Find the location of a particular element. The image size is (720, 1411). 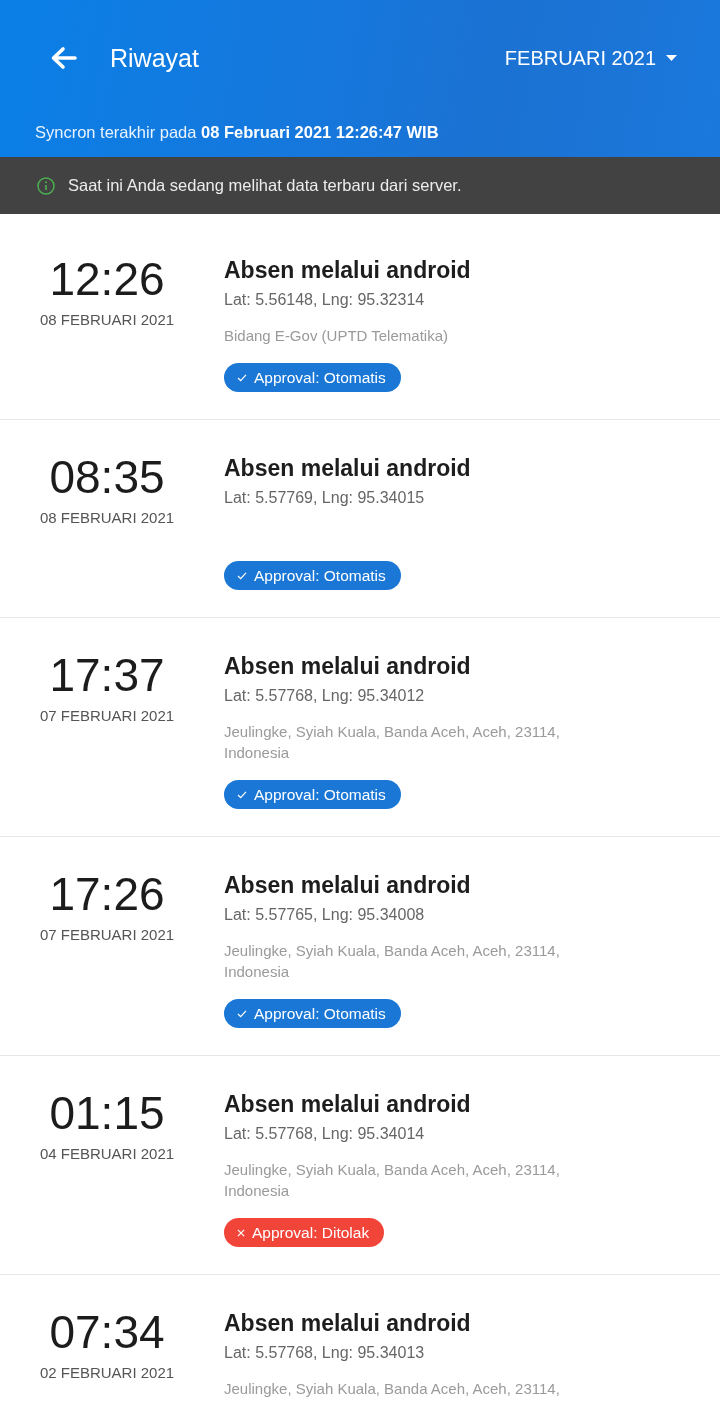

entry-time: 08:35 is located at coordinates (107, 477).